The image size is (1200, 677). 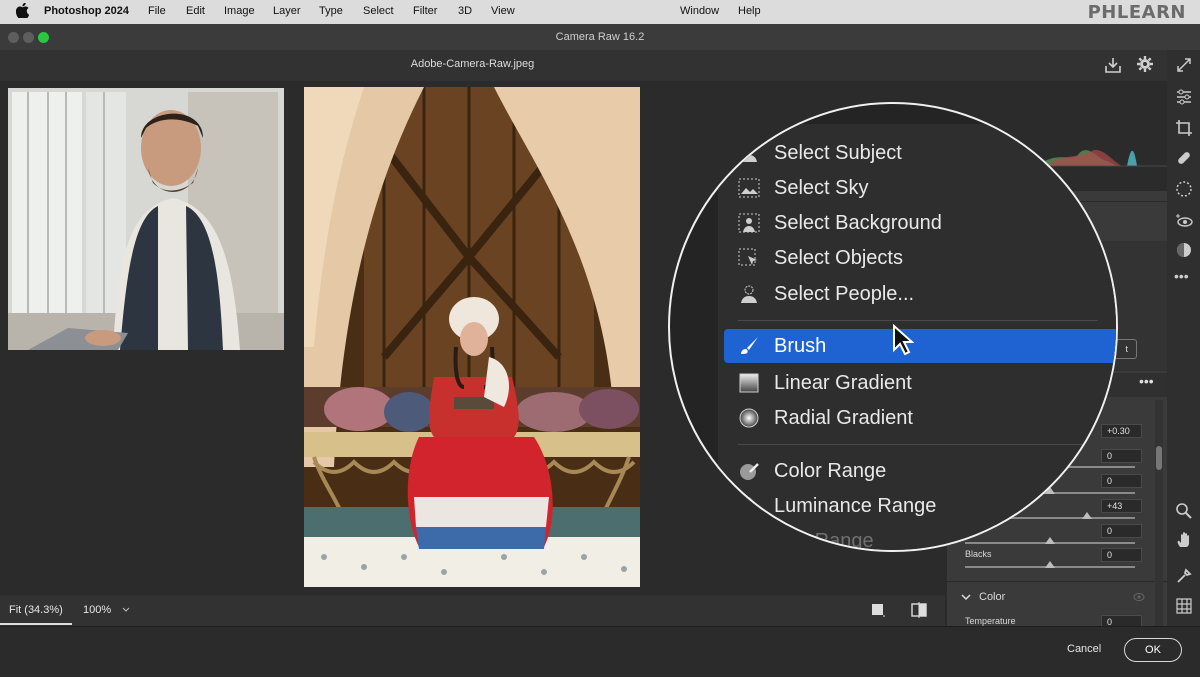 I want to click on chevron-down-icon, so click(x=966, y=597).